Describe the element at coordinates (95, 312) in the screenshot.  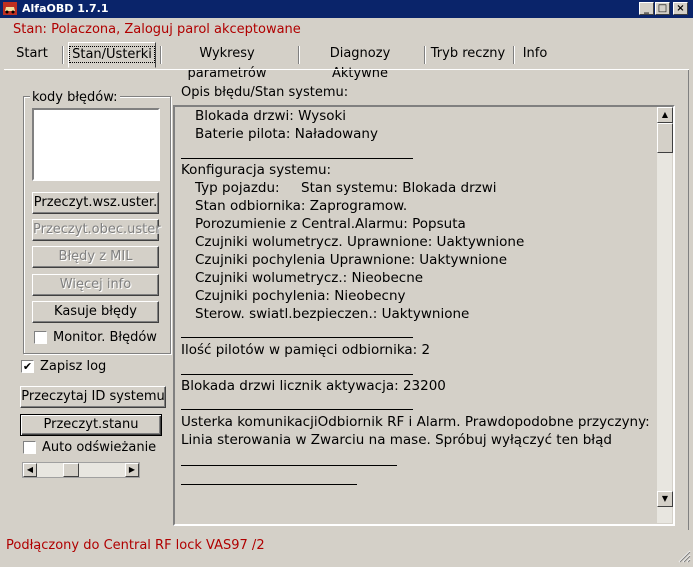
I see `clear-errors-button: Kasuje błędy` at that location.